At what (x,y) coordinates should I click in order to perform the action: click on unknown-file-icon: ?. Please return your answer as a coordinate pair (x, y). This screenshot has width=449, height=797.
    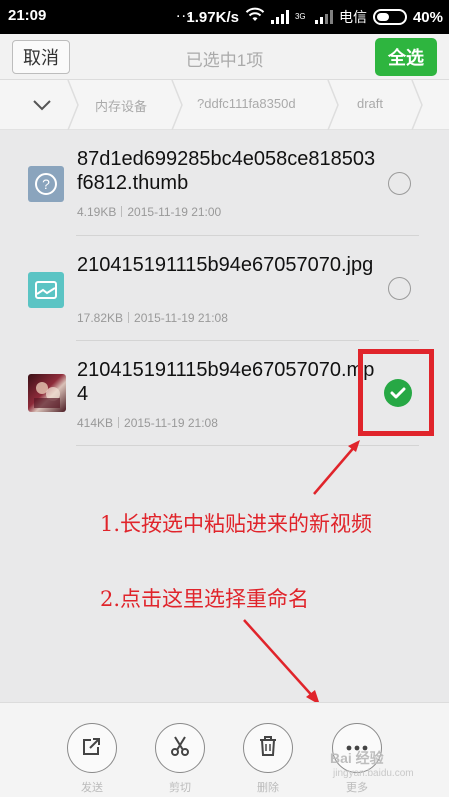
    Looking at the image, I should click on (46, 184).